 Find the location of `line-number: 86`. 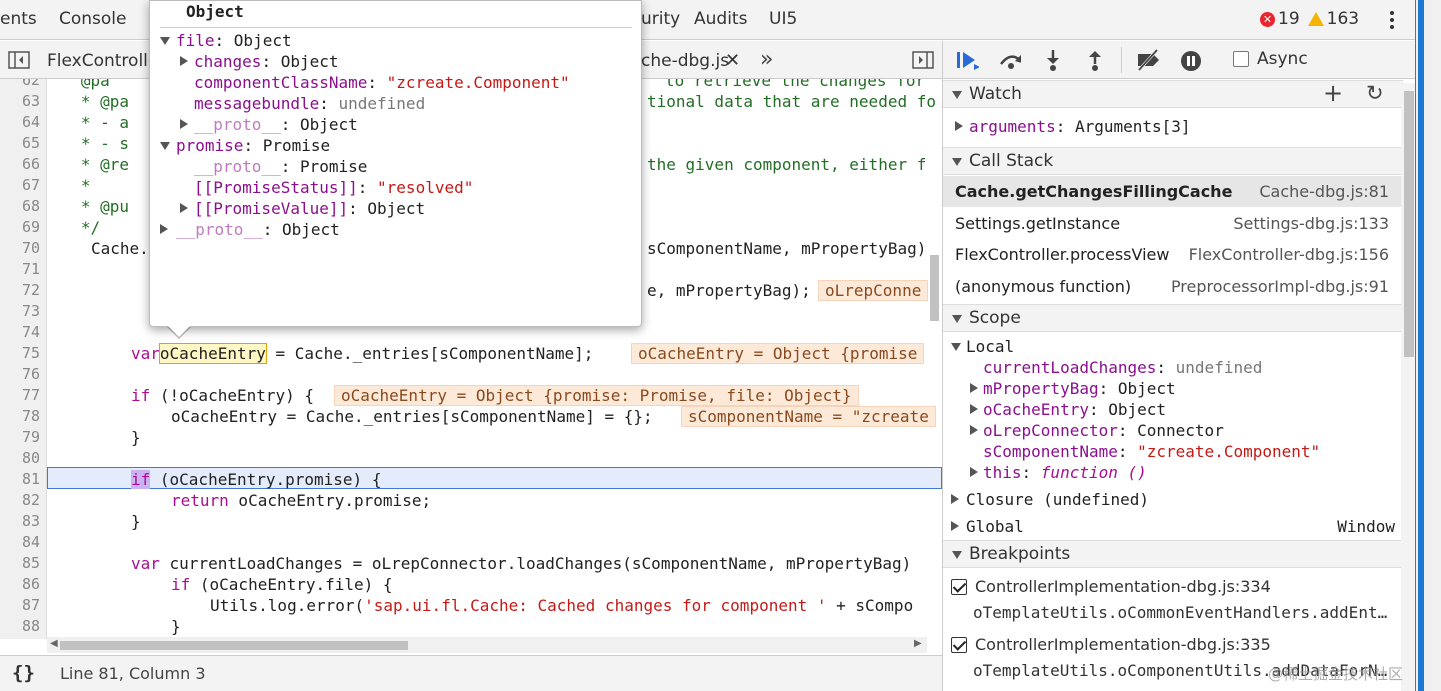

line-number: 86 is located at coordinates (20, 584).